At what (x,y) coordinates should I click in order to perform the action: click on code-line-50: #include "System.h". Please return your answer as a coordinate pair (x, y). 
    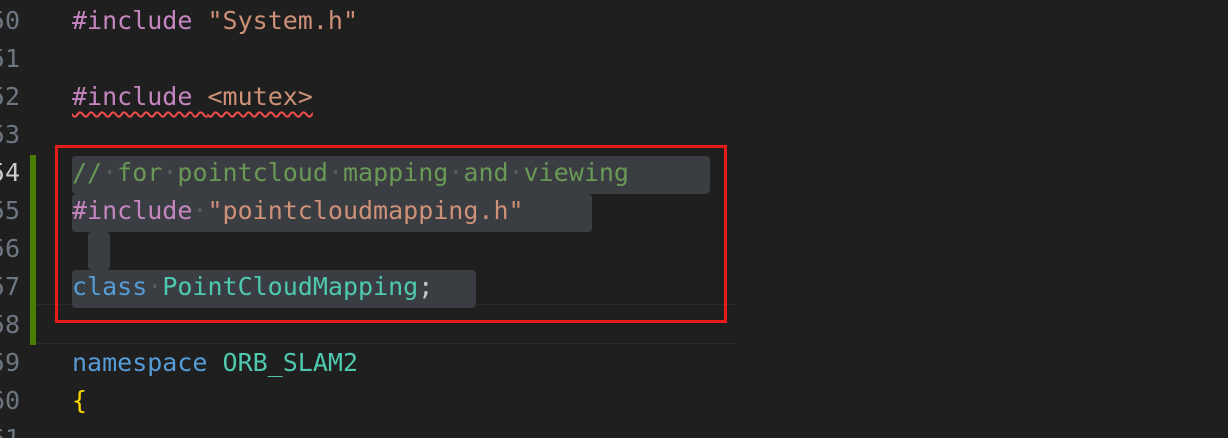
    Looking at the image, I should click on (215, 21).